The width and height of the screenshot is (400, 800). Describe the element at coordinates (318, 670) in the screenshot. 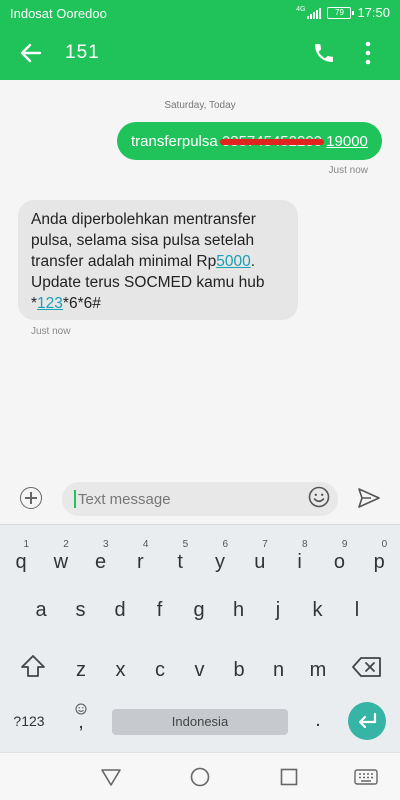

I see `key-label: m` at that location.